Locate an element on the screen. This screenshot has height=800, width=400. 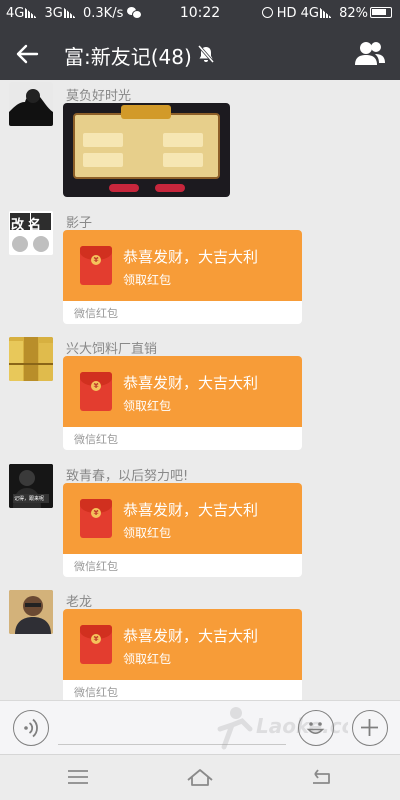
back-icon is located at coordinates (321, 776).